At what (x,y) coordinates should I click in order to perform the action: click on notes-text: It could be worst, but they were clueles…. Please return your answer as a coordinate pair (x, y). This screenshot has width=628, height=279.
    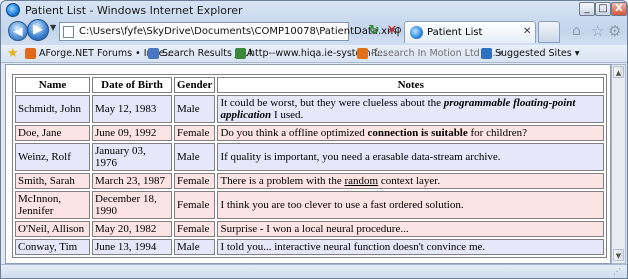
    Looking at the image, I should click on (332, 103).